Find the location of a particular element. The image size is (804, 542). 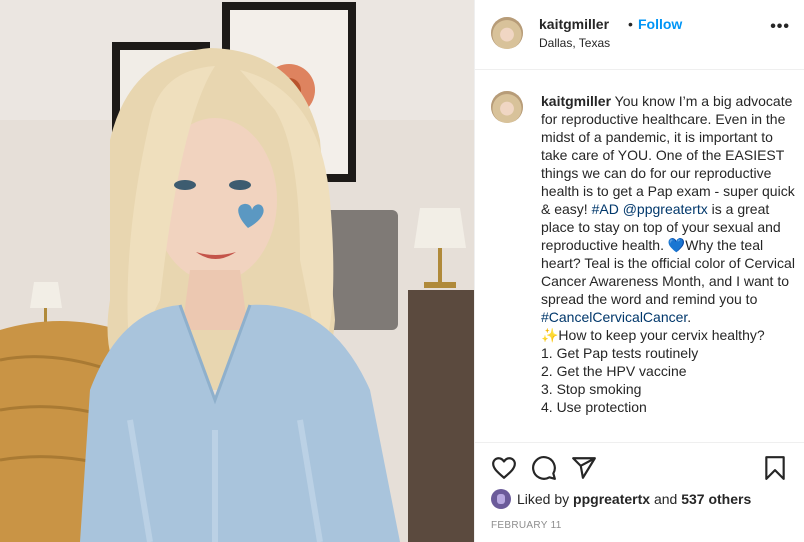

caption-list-item: 2. Get the HPV vaccine is located at coordinates (614, 371).